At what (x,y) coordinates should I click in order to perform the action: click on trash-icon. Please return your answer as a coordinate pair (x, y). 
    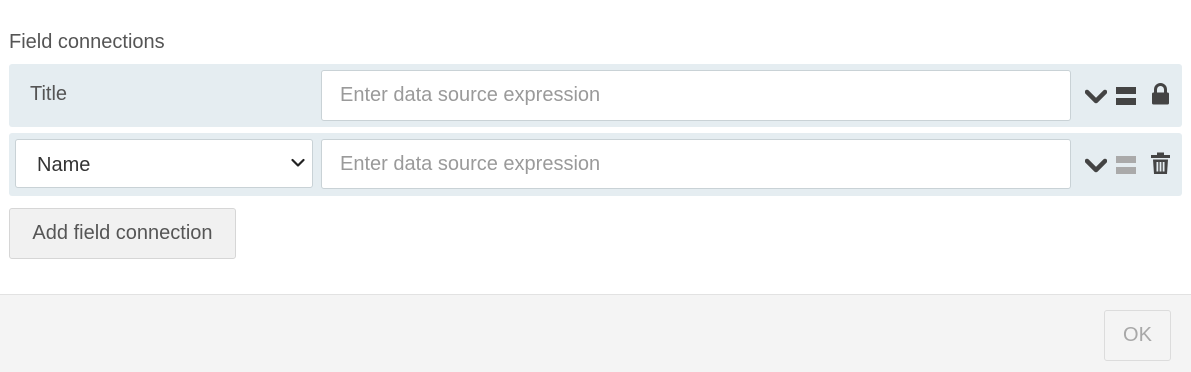
    Looking at the image, I should click on (1160, 163).